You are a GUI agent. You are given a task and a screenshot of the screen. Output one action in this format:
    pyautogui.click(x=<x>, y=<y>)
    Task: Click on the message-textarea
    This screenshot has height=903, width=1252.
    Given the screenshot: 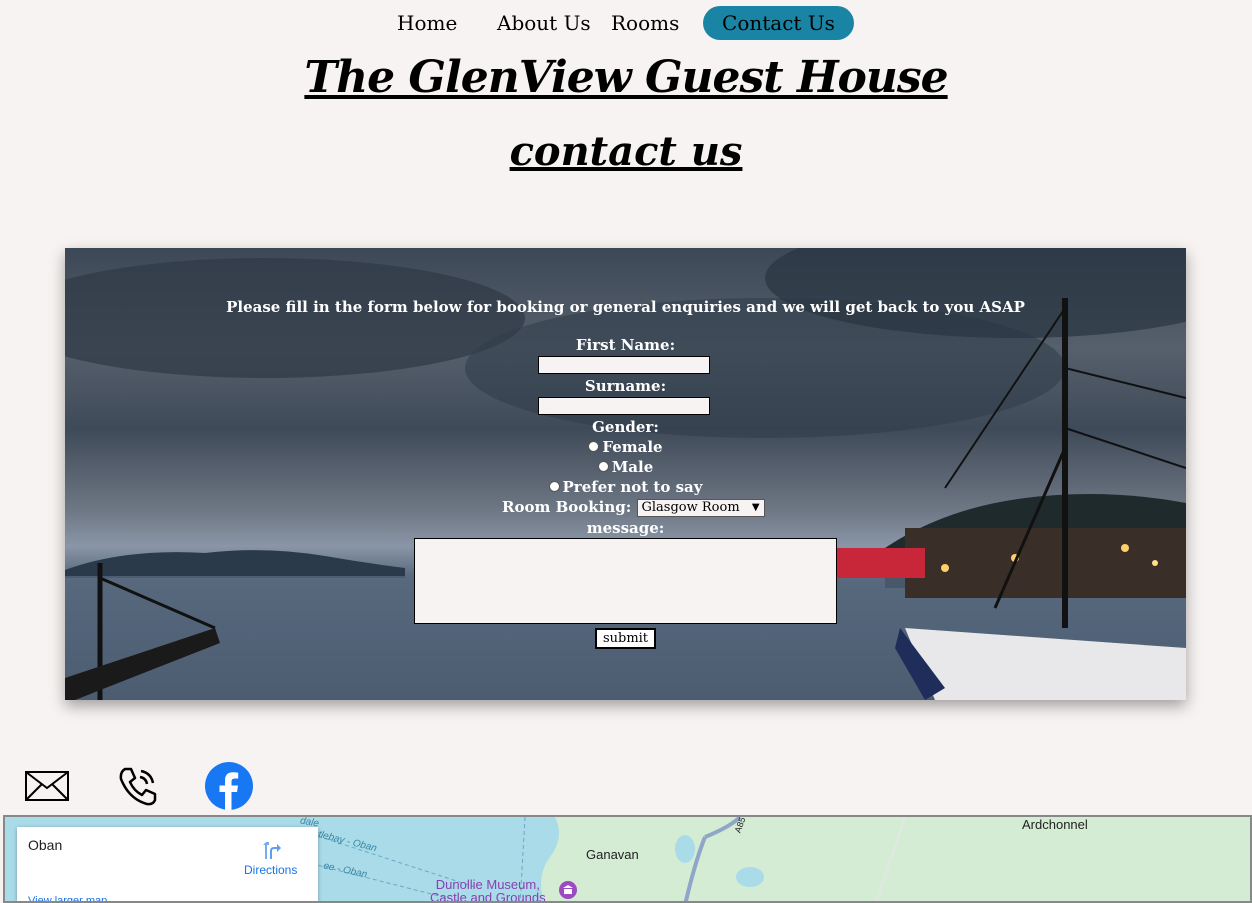 What is the action you would take?
    pyautogui.click(x=625, y=581)
    